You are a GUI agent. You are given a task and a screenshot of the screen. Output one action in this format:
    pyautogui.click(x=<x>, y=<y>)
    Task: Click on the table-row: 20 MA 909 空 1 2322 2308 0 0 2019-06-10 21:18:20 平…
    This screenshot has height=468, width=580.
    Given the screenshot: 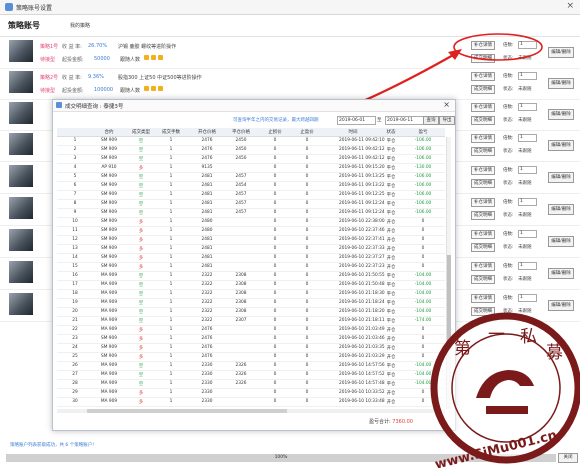 What is the action you would take?
    pyautogui.click(x=251, y=313)
    